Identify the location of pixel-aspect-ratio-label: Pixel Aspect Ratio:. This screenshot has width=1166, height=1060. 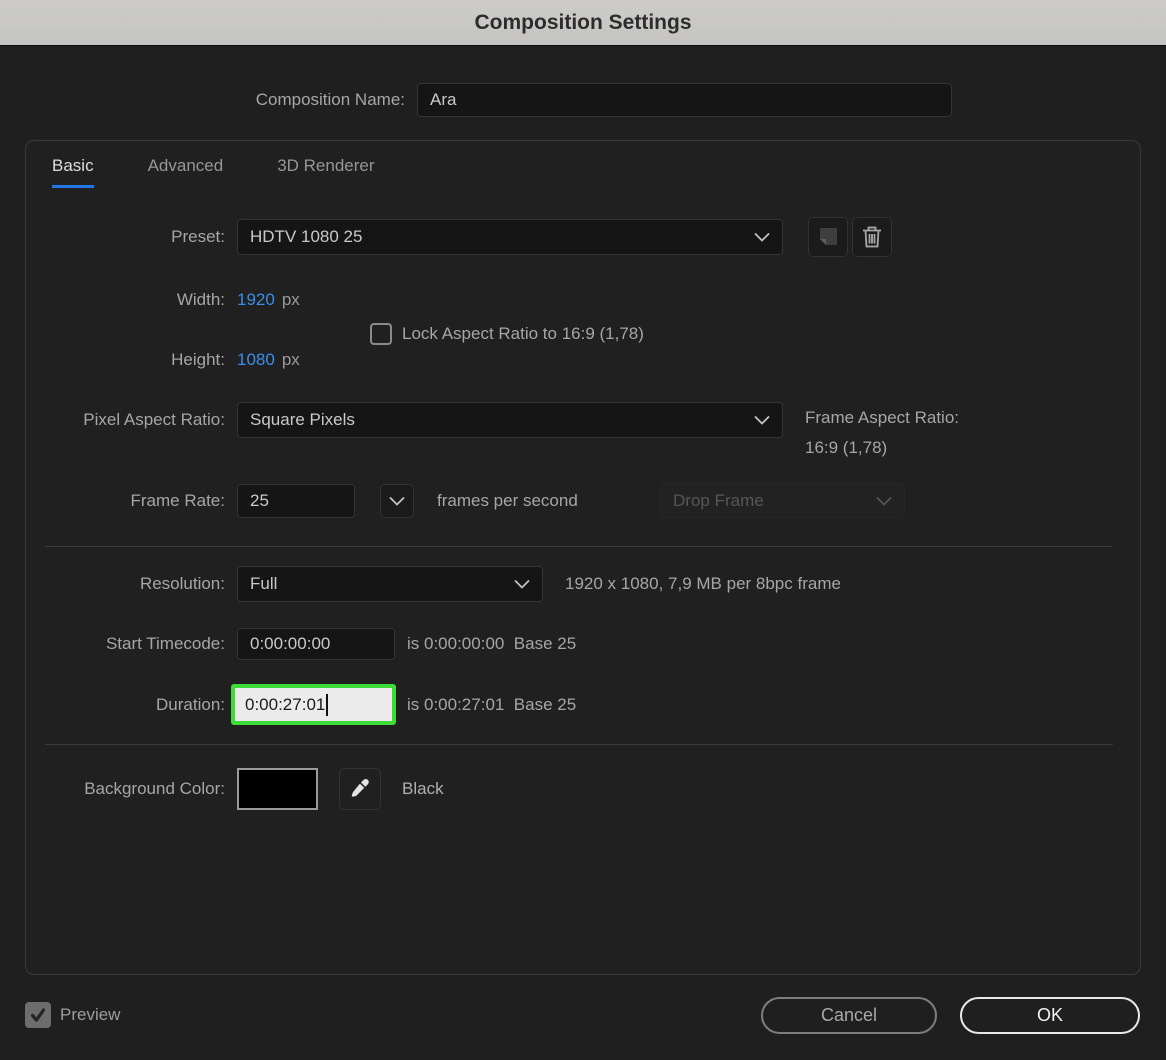
(154, 419).